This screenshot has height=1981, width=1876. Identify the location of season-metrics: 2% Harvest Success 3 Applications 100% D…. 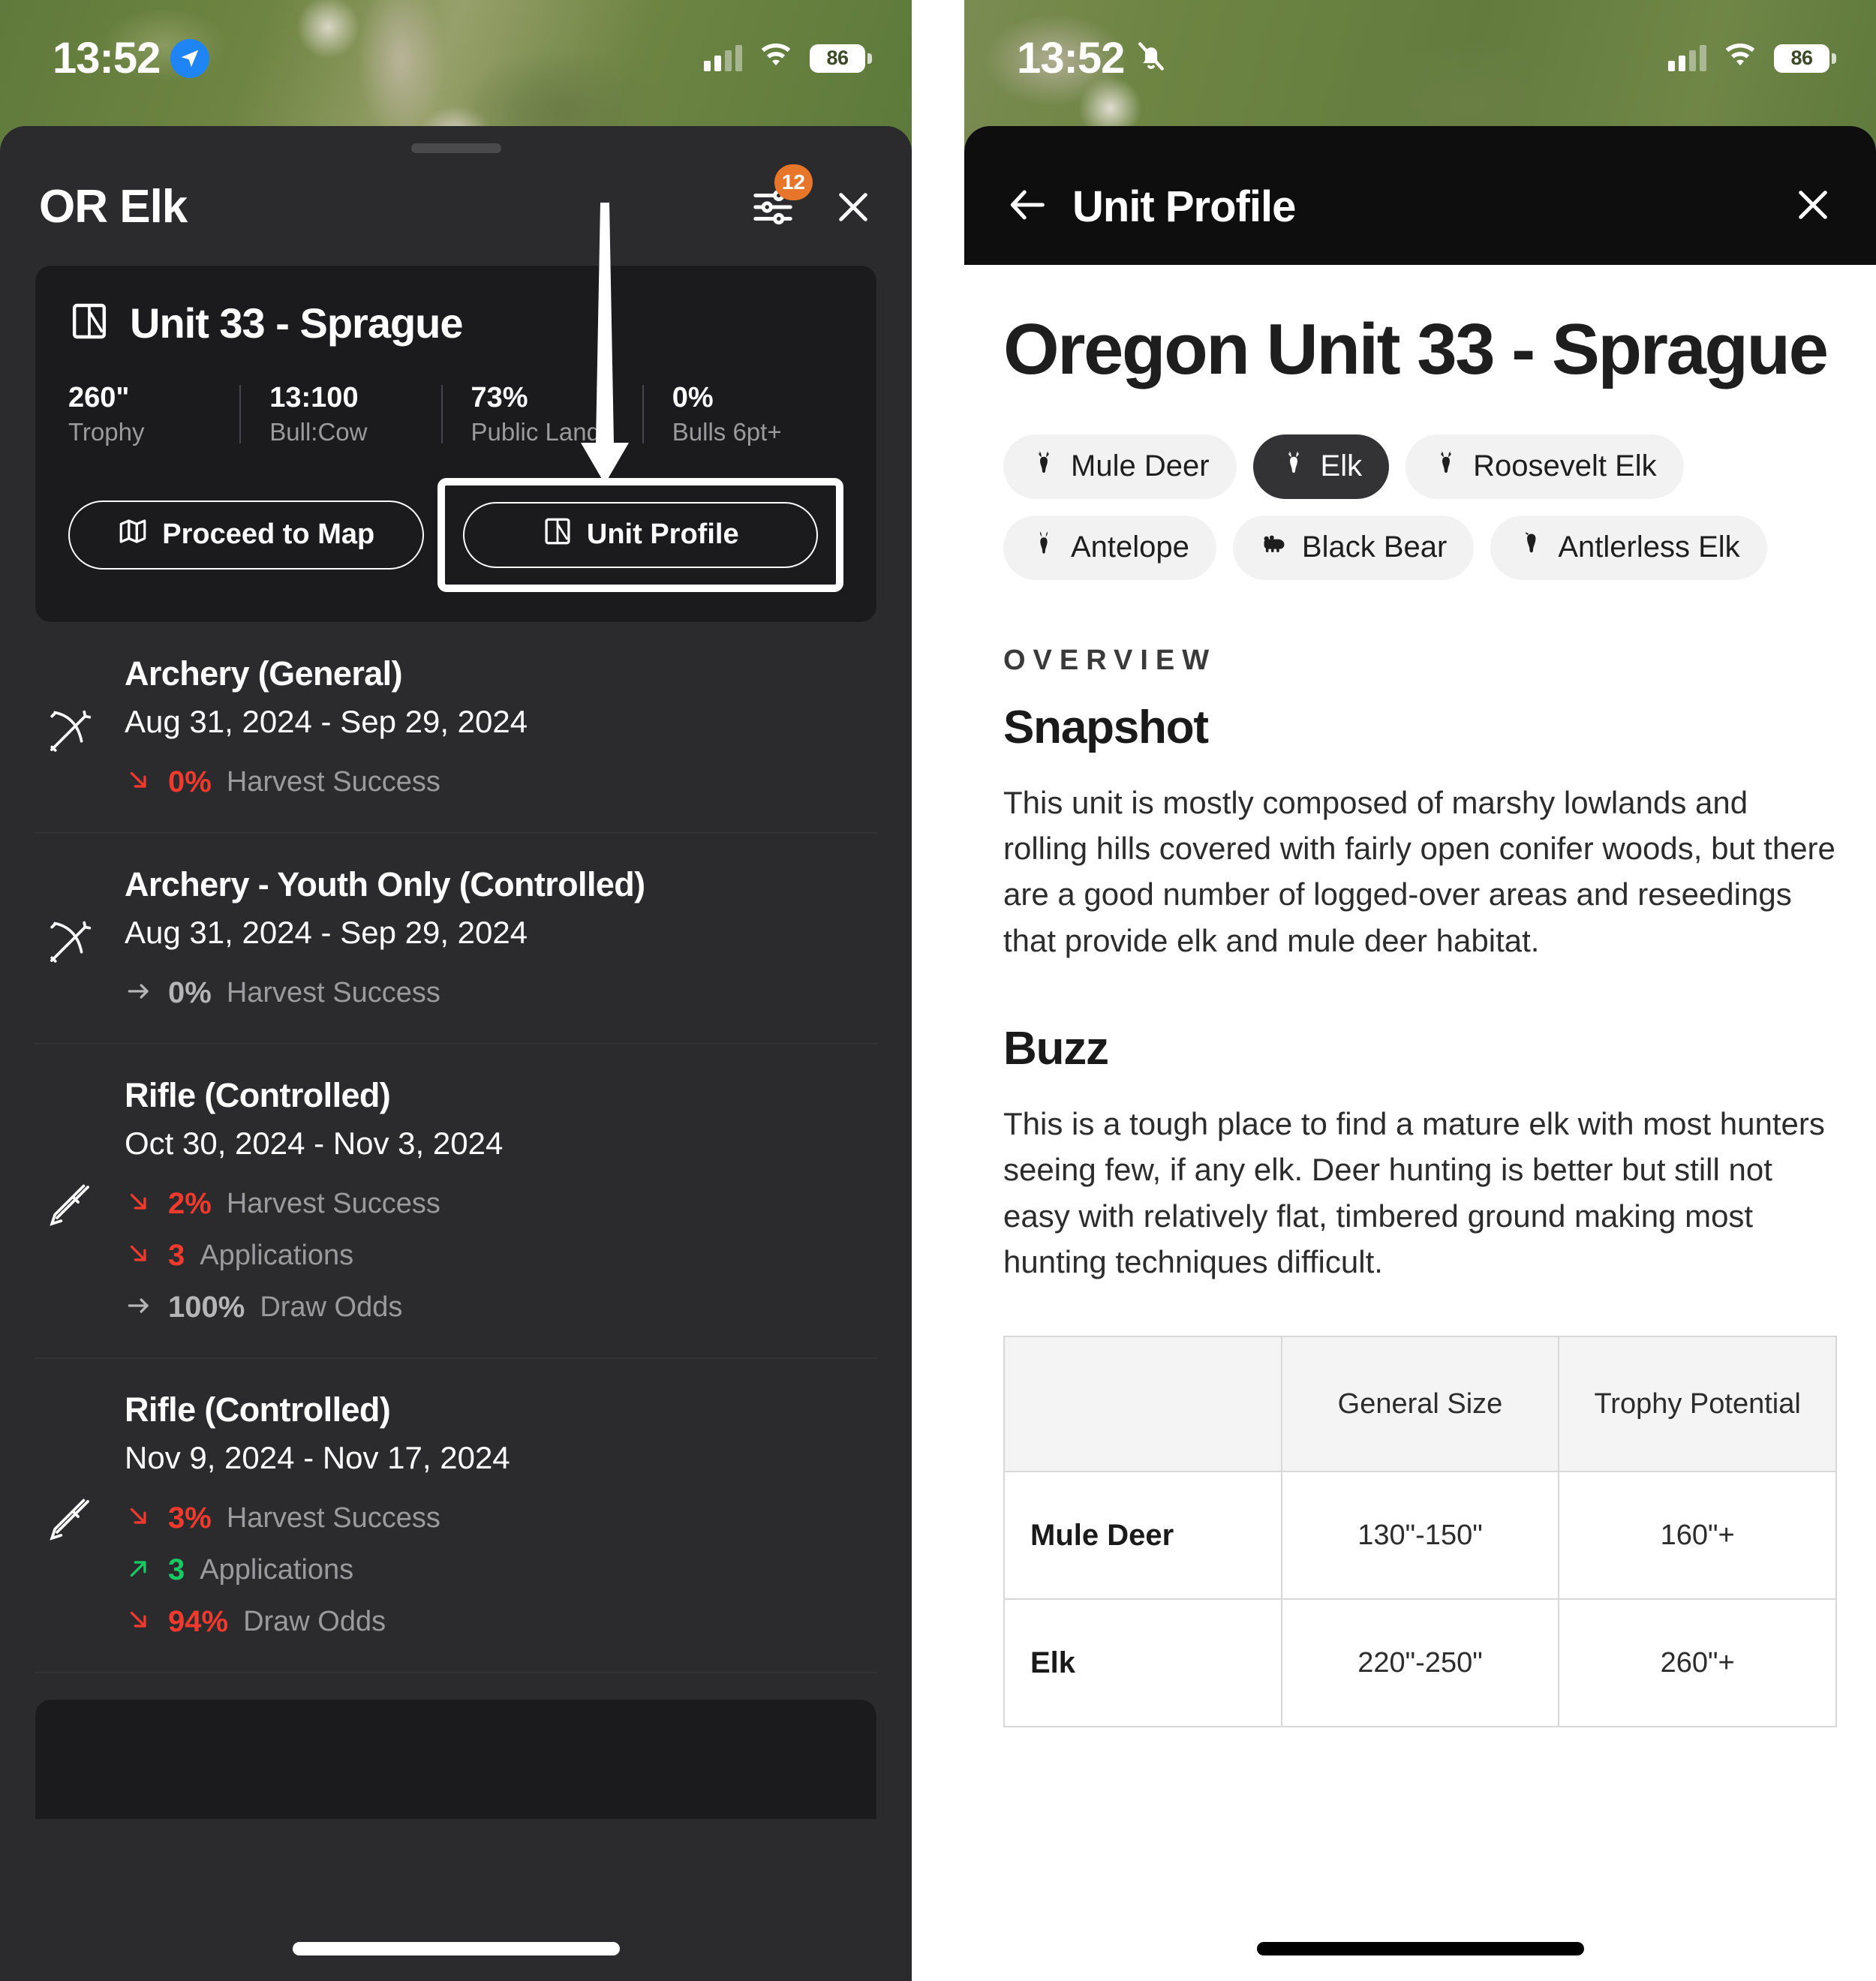
(497, 1255).